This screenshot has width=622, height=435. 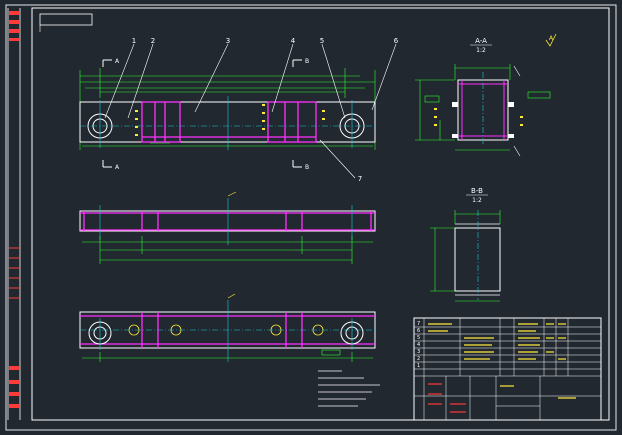 What do you see at coordinates (14, 214) in the screenshot?
I see `left-margin-strip` at bounding box center [14, 214].